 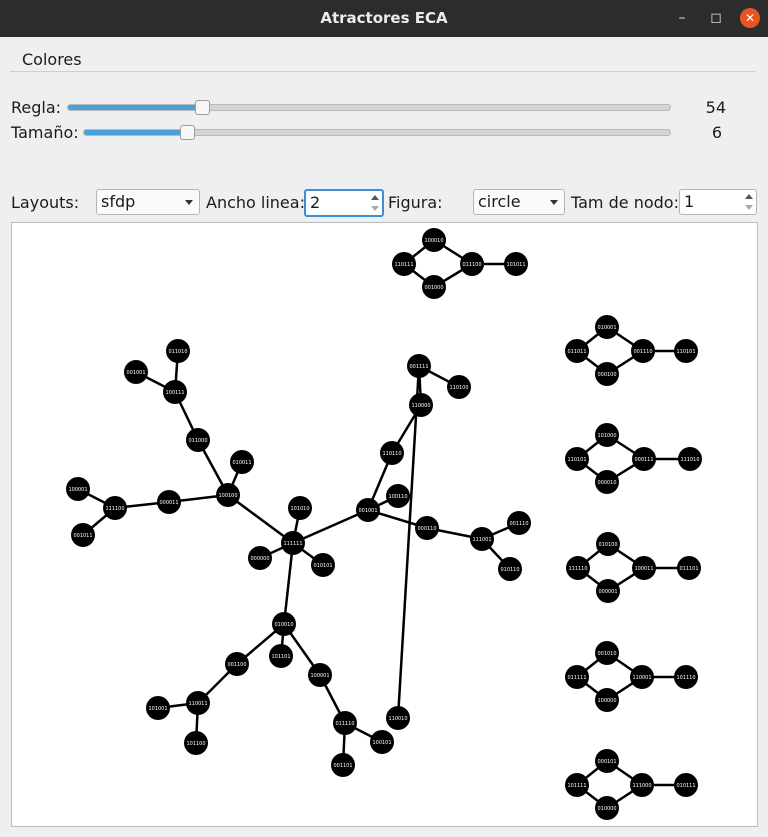 What do you see at coordinates (404, 264) in the screenshot?
I see `graph-node: 110111` at bounding box center [404, 264].